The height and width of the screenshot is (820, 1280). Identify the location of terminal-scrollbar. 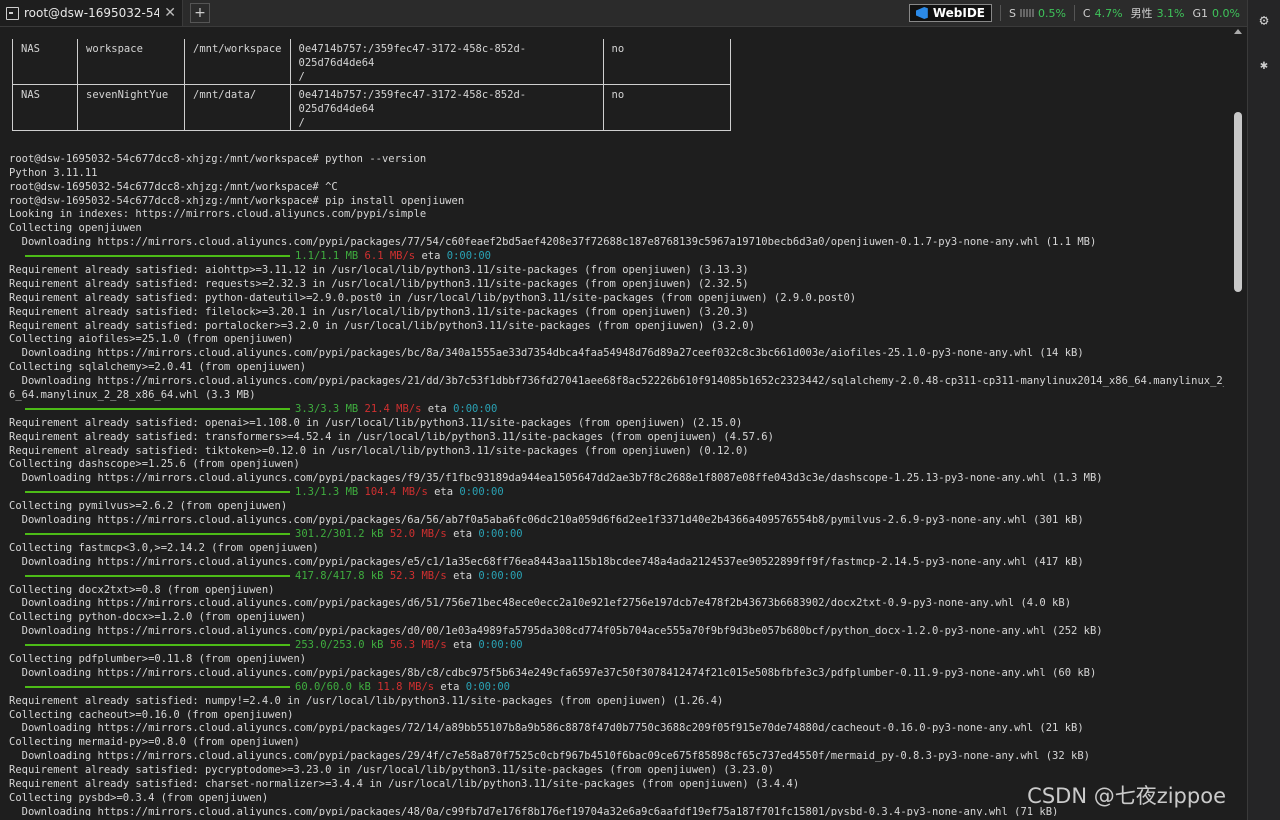
(1238, 421).